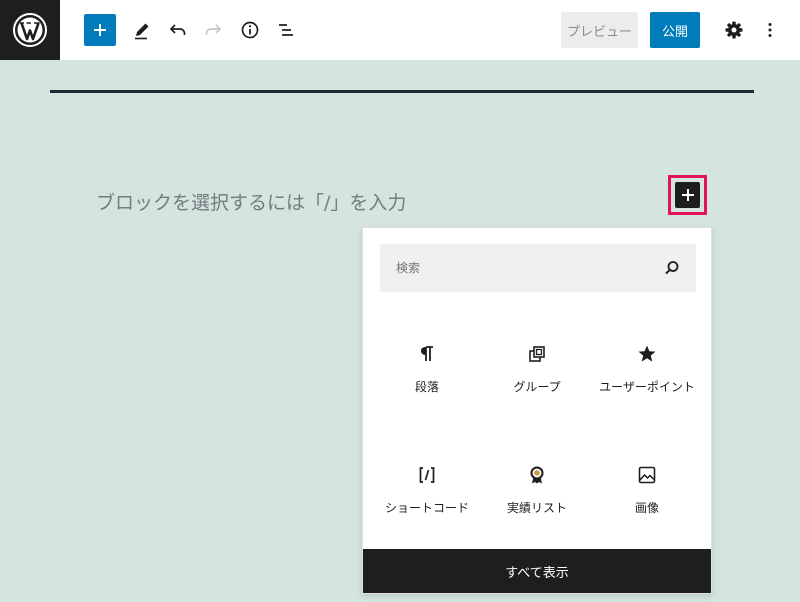 This screenshot has width=800, height=602. Describe the element at coordinates (537, 571) in the screenshot. I see `show-all-button: すべて表示` at that location.